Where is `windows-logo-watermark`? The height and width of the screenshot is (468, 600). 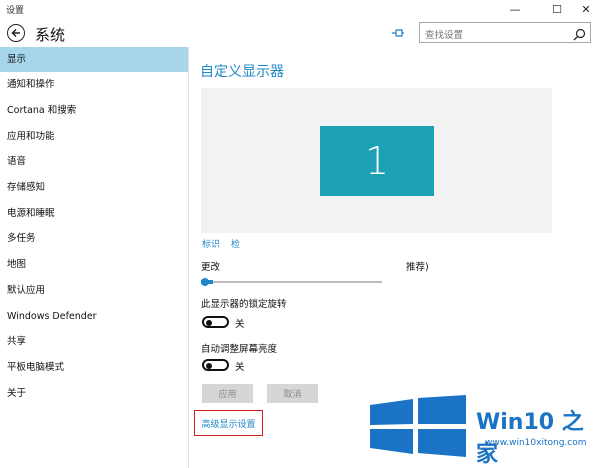 windows-logo-watermark is located at coordinates (418, 428).